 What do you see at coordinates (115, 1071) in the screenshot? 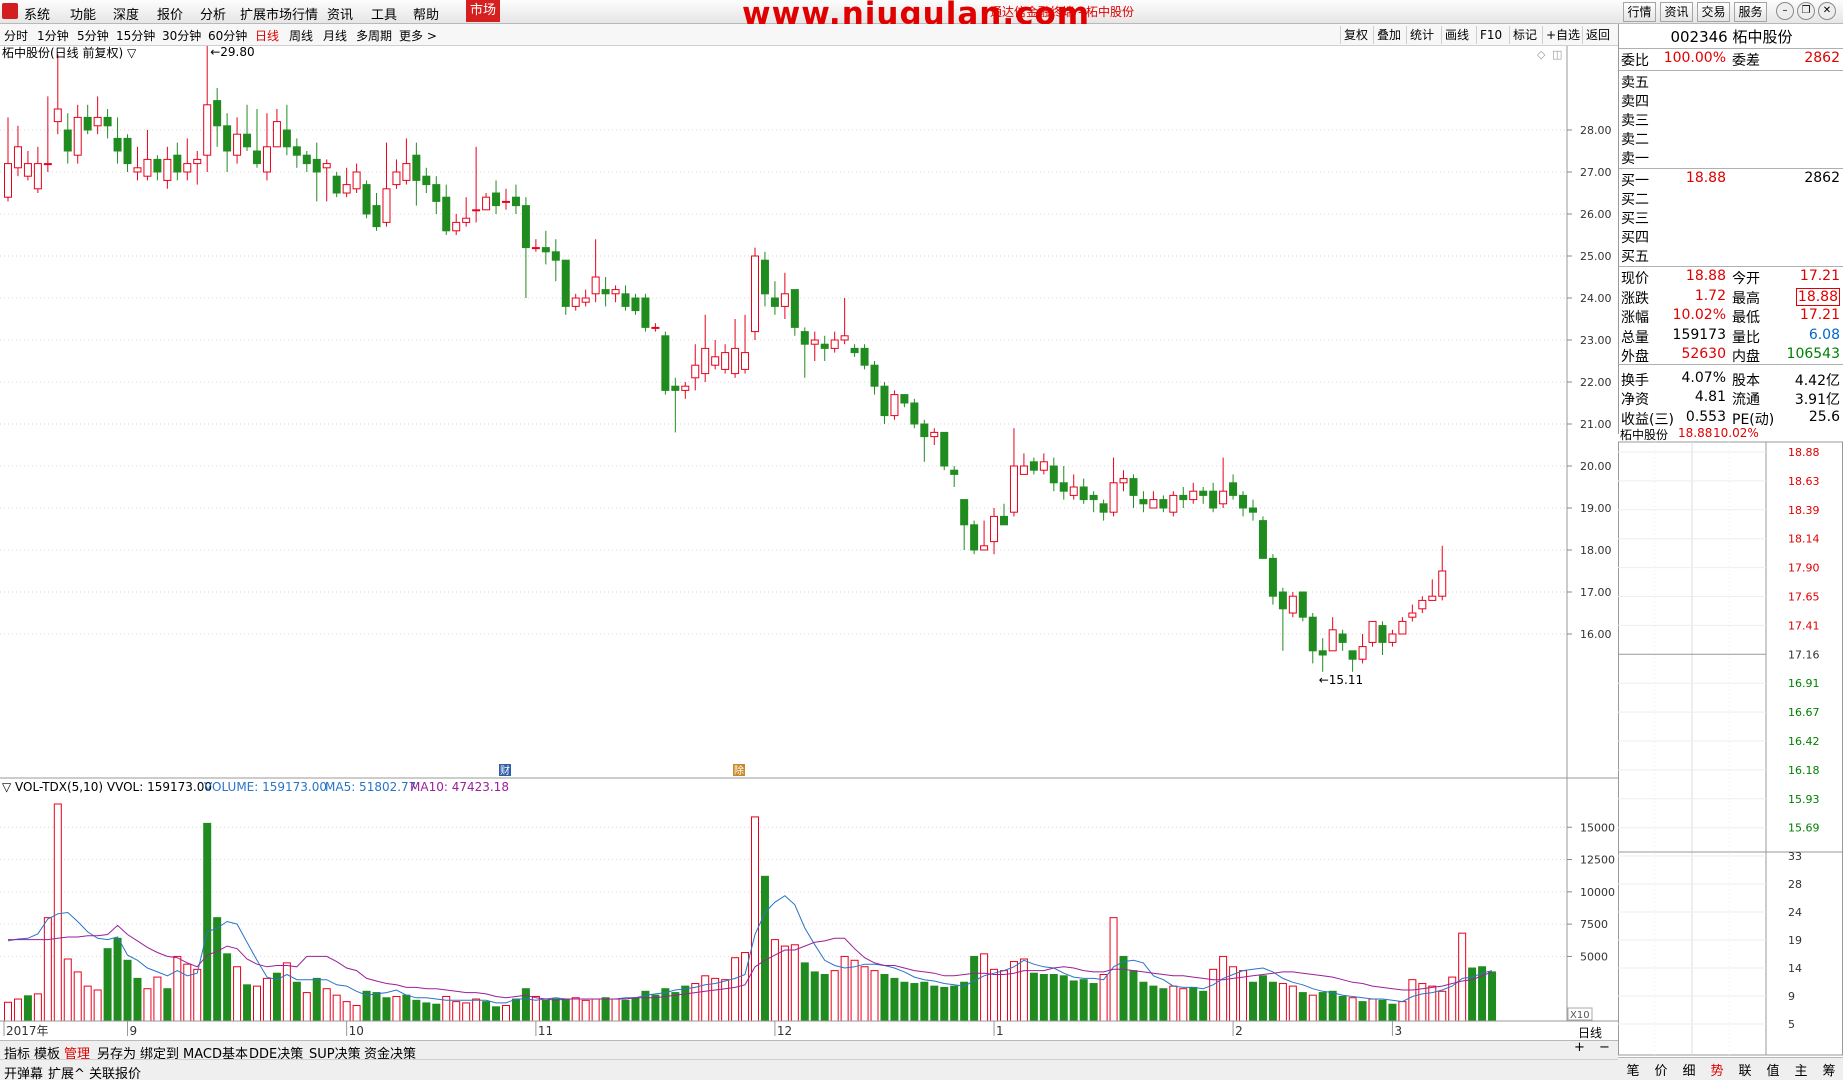
I see `secondary-tab: 关联报价` at bounding box center [115, 1071].